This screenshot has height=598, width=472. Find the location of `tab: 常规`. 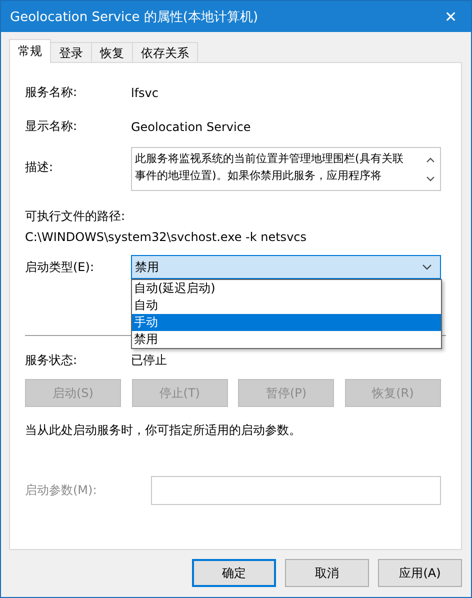

tab: 常规 is located at coordinates (30, 51).